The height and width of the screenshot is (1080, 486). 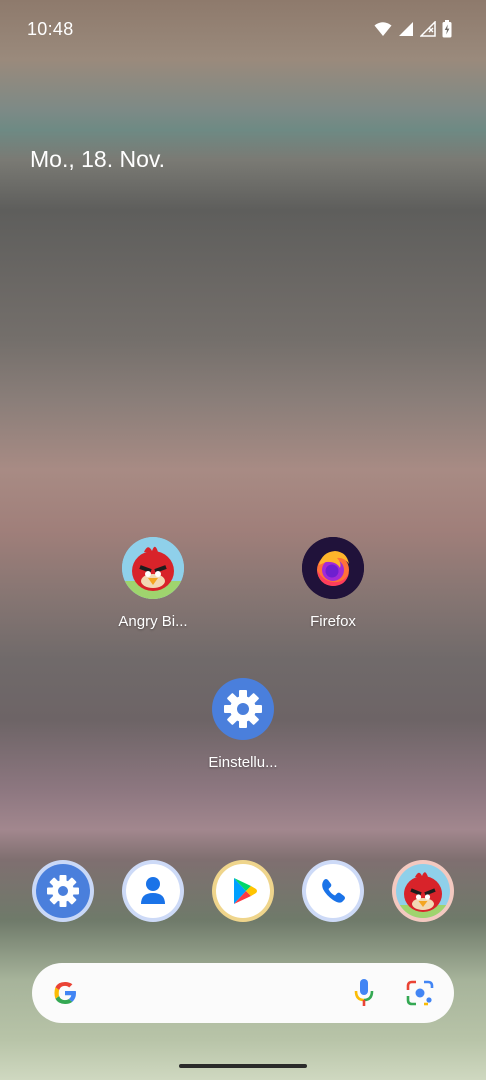 I want to click on dock-settings-icon, so click(x=63, y=891).